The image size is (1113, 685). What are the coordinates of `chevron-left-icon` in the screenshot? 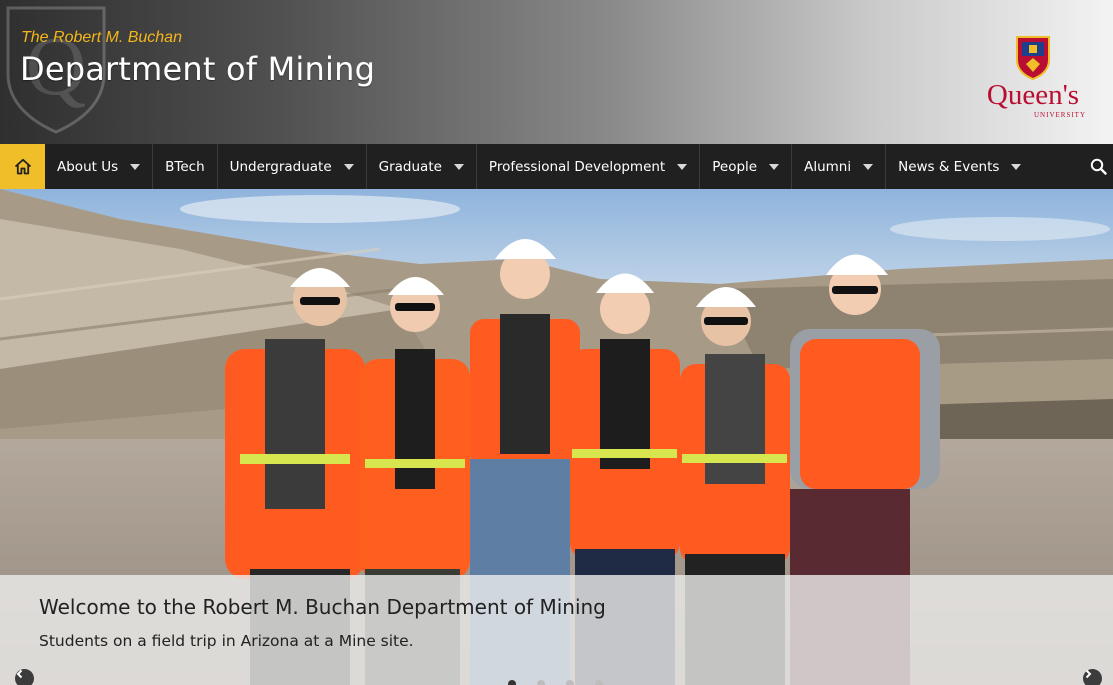 It's located at (19, 674).